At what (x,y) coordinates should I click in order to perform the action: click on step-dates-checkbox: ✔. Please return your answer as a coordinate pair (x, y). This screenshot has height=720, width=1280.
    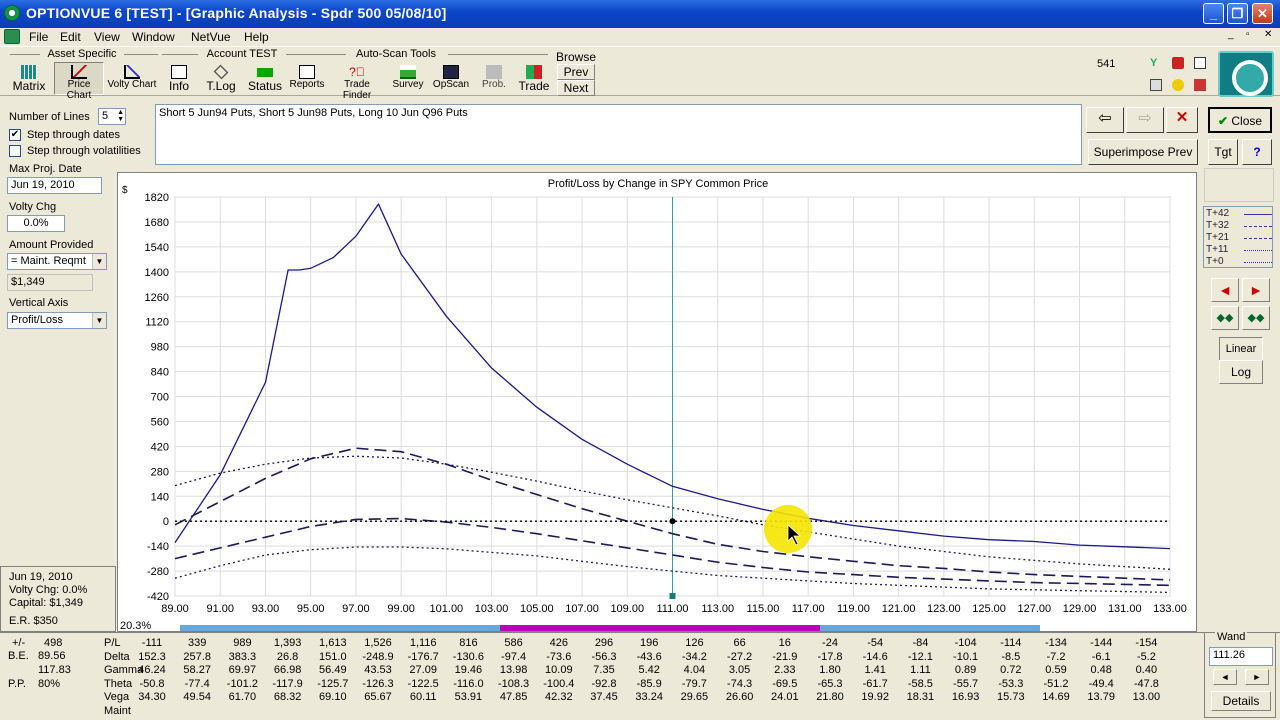
    Looking at the image, I should click on (15, 135).